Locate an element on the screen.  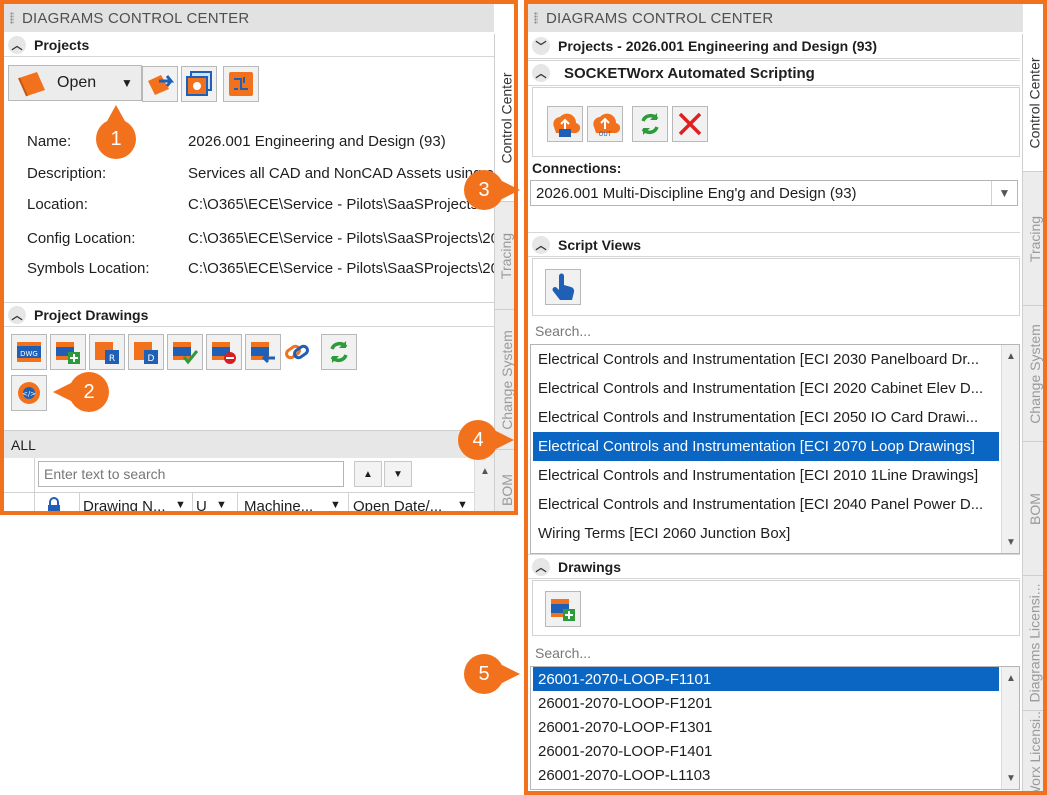
svg-text: OUT is located at coordinates (605, 134).